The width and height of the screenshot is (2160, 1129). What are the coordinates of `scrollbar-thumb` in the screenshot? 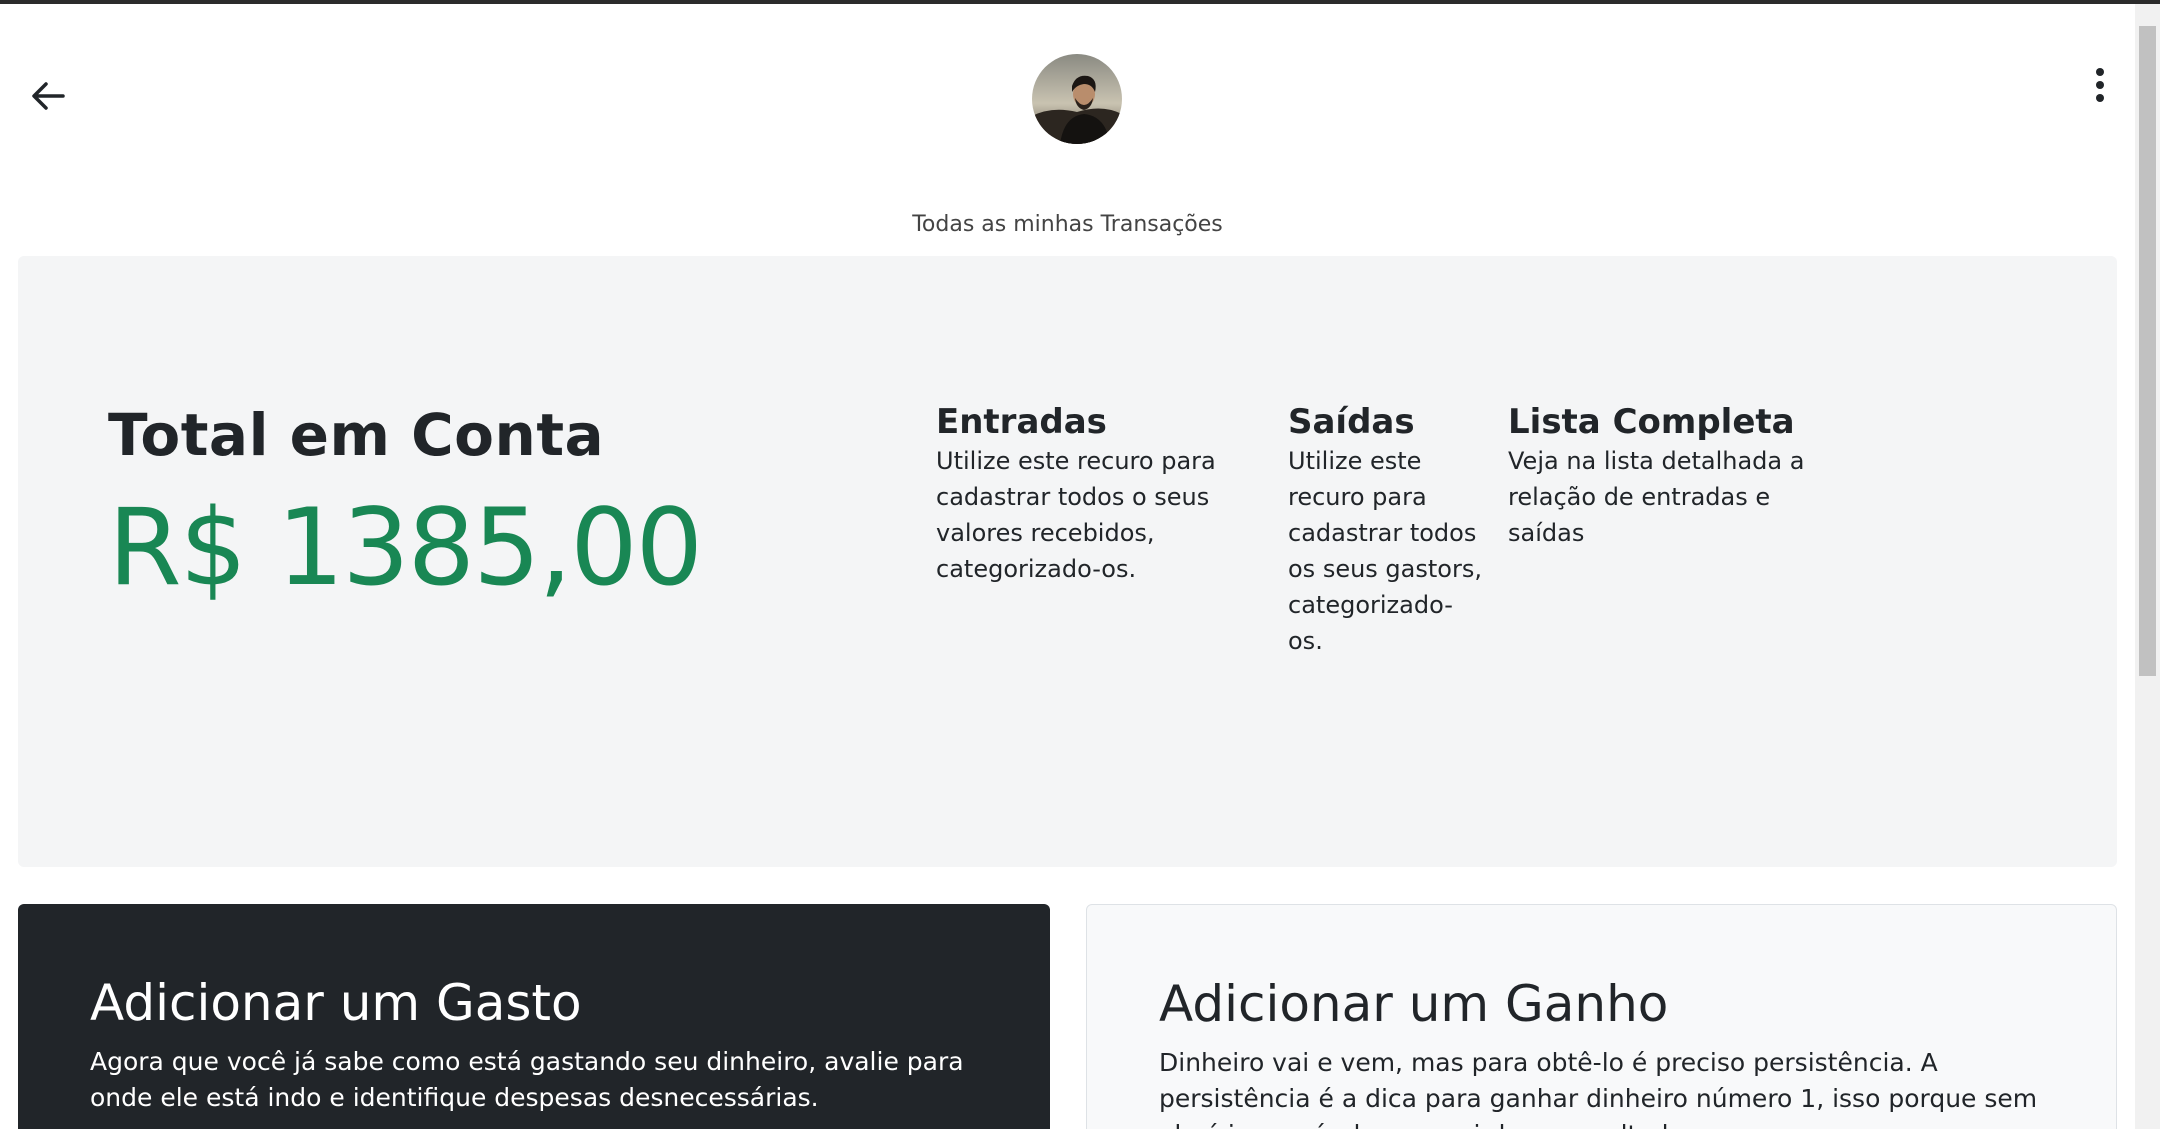 It's located at (2147, 351).